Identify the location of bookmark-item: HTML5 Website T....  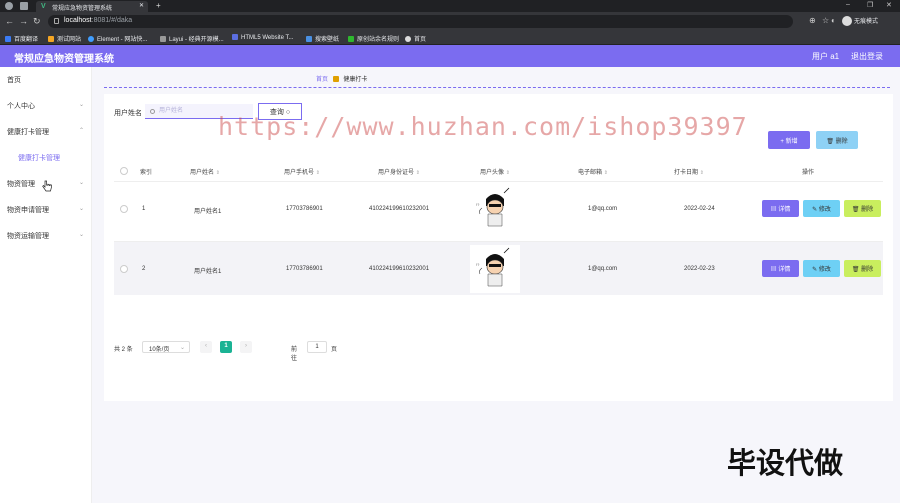
(262, 37).